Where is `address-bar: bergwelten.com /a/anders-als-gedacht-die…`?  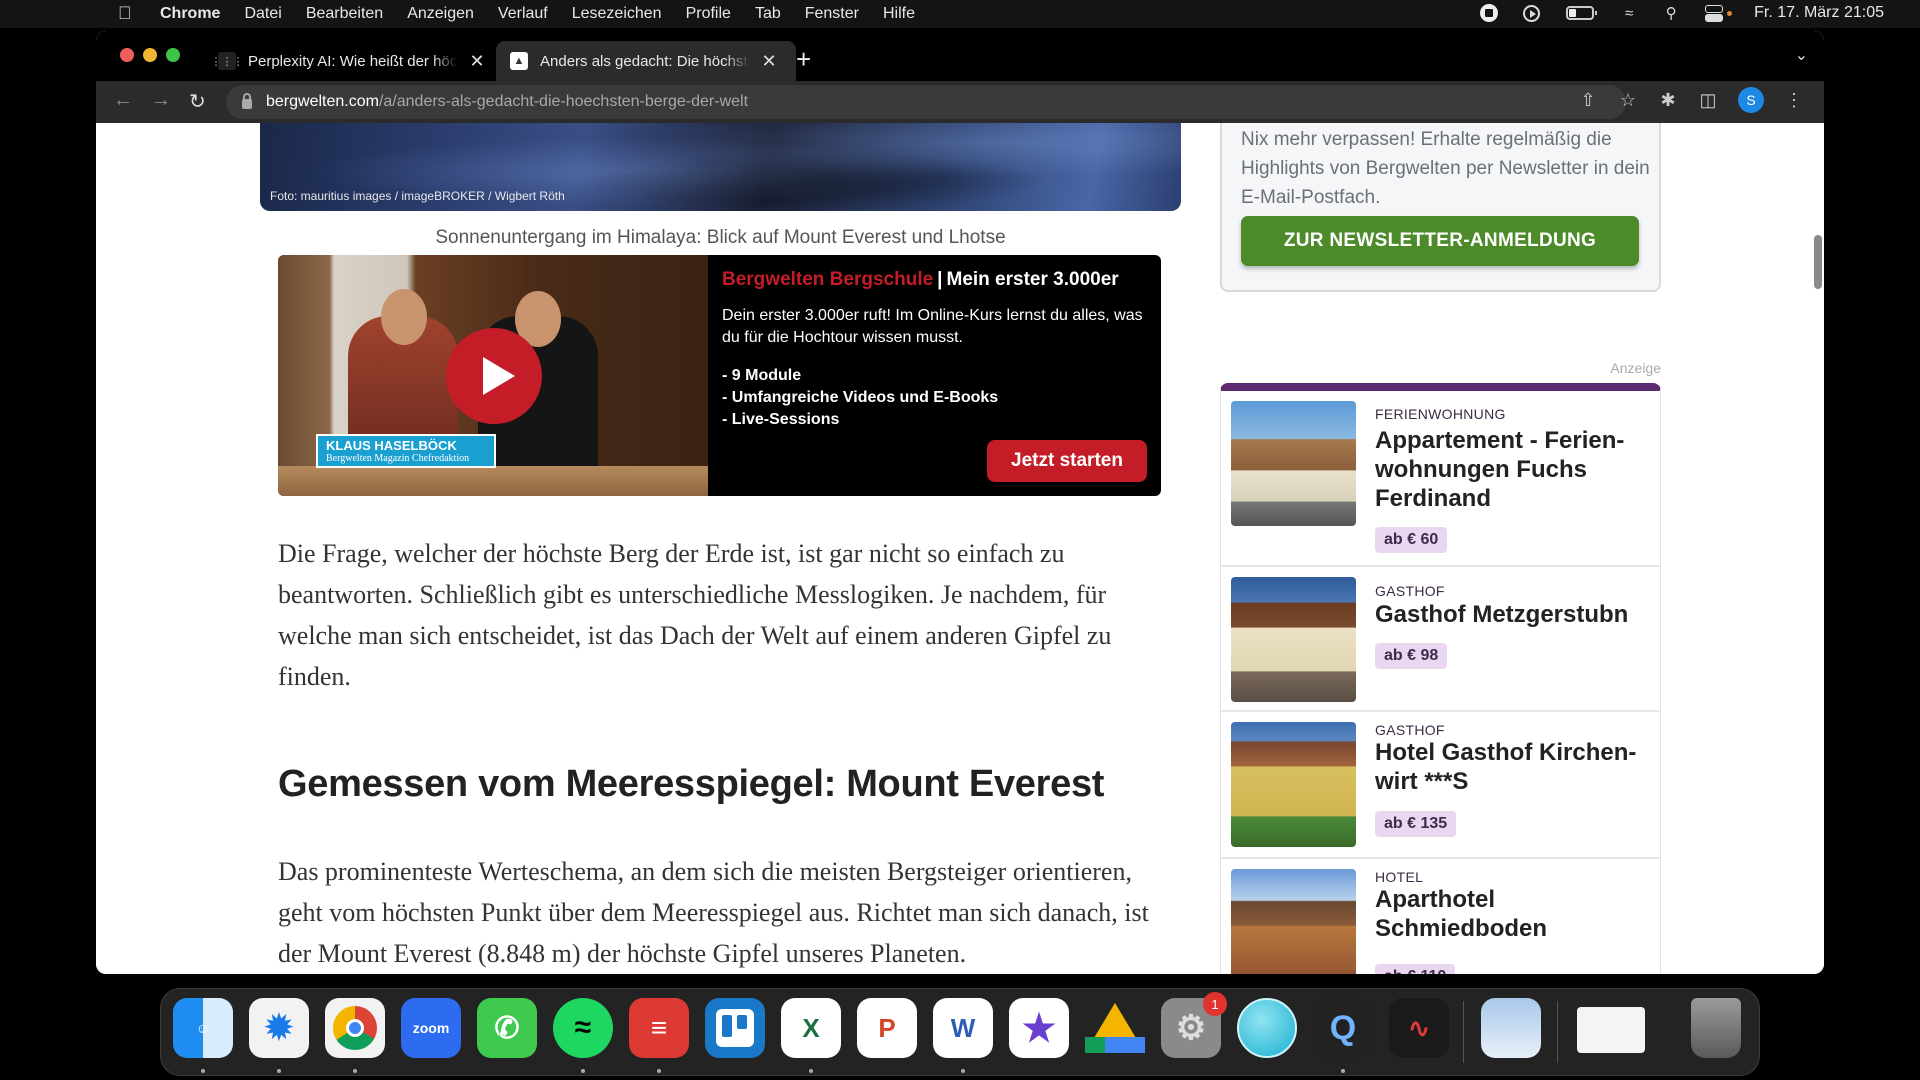
address-bar: bergwelten.com /a/anders-als-gedacht-die… is located at coordinates (926, 102).